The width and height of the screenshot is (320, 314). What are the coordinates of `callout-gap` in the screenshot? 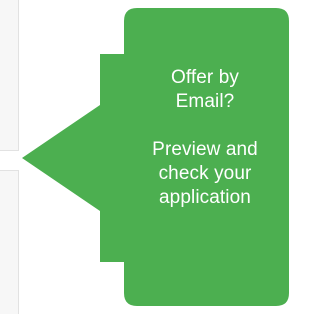 It's located at (205, 126).